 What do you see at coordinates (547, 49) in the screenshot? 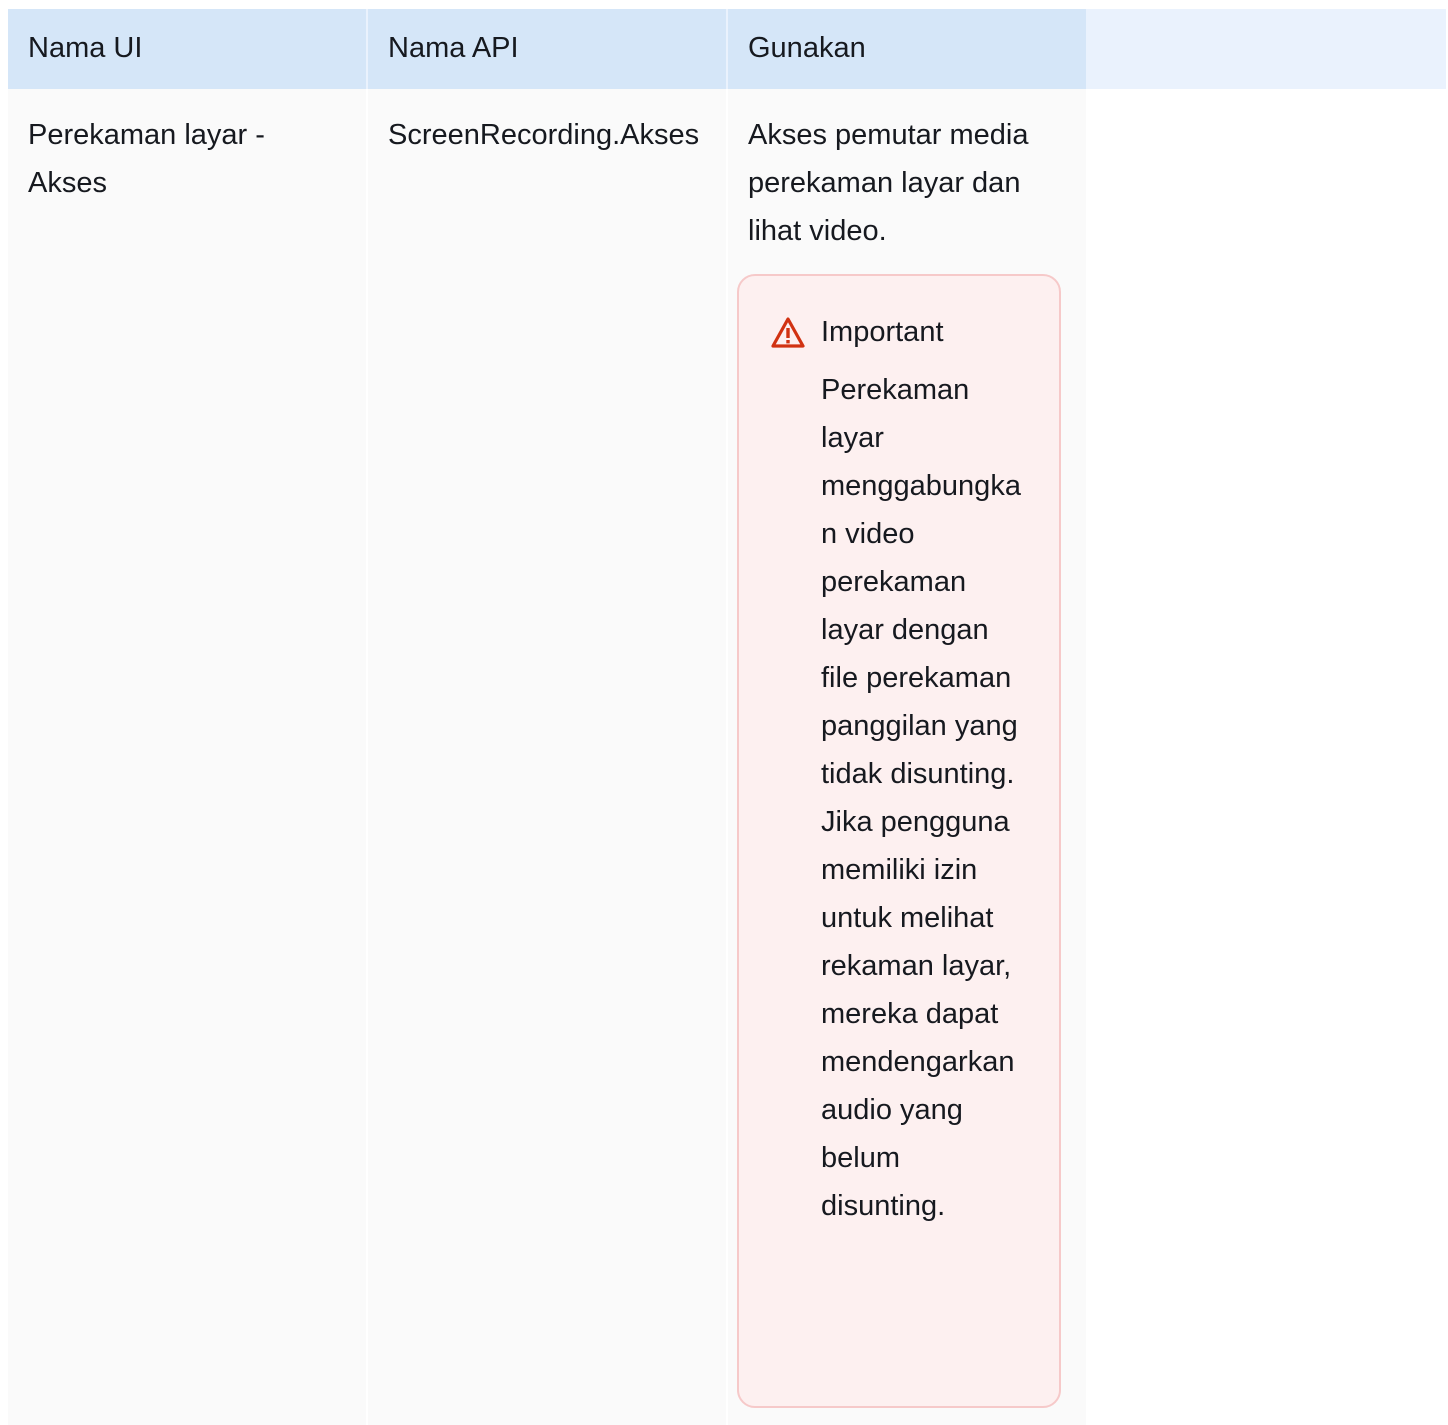
I see `column-header-api-name: Nama API` at bounding box center [547, 49].